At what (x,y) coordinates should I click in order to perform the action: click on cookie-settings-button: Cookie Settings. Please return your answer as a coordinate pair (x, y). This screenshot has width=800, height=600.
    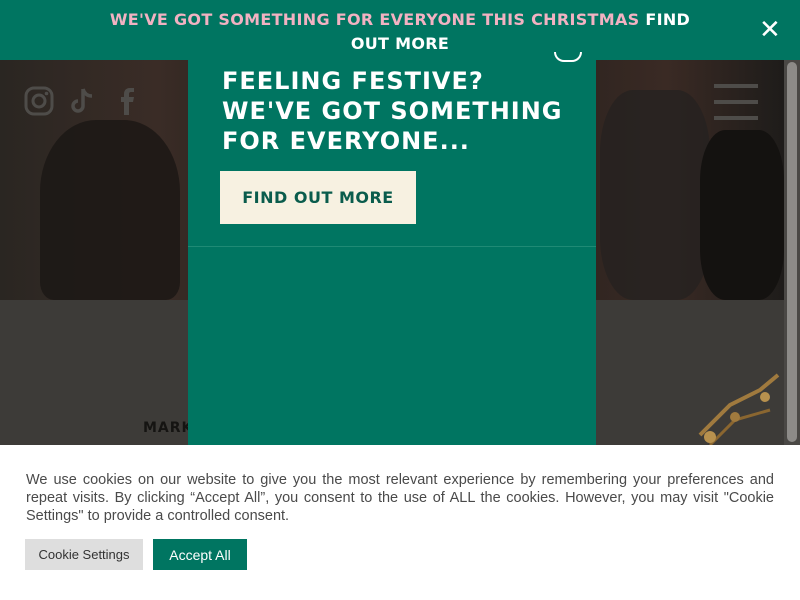
    Looking at the image, I should click on (84, 554).